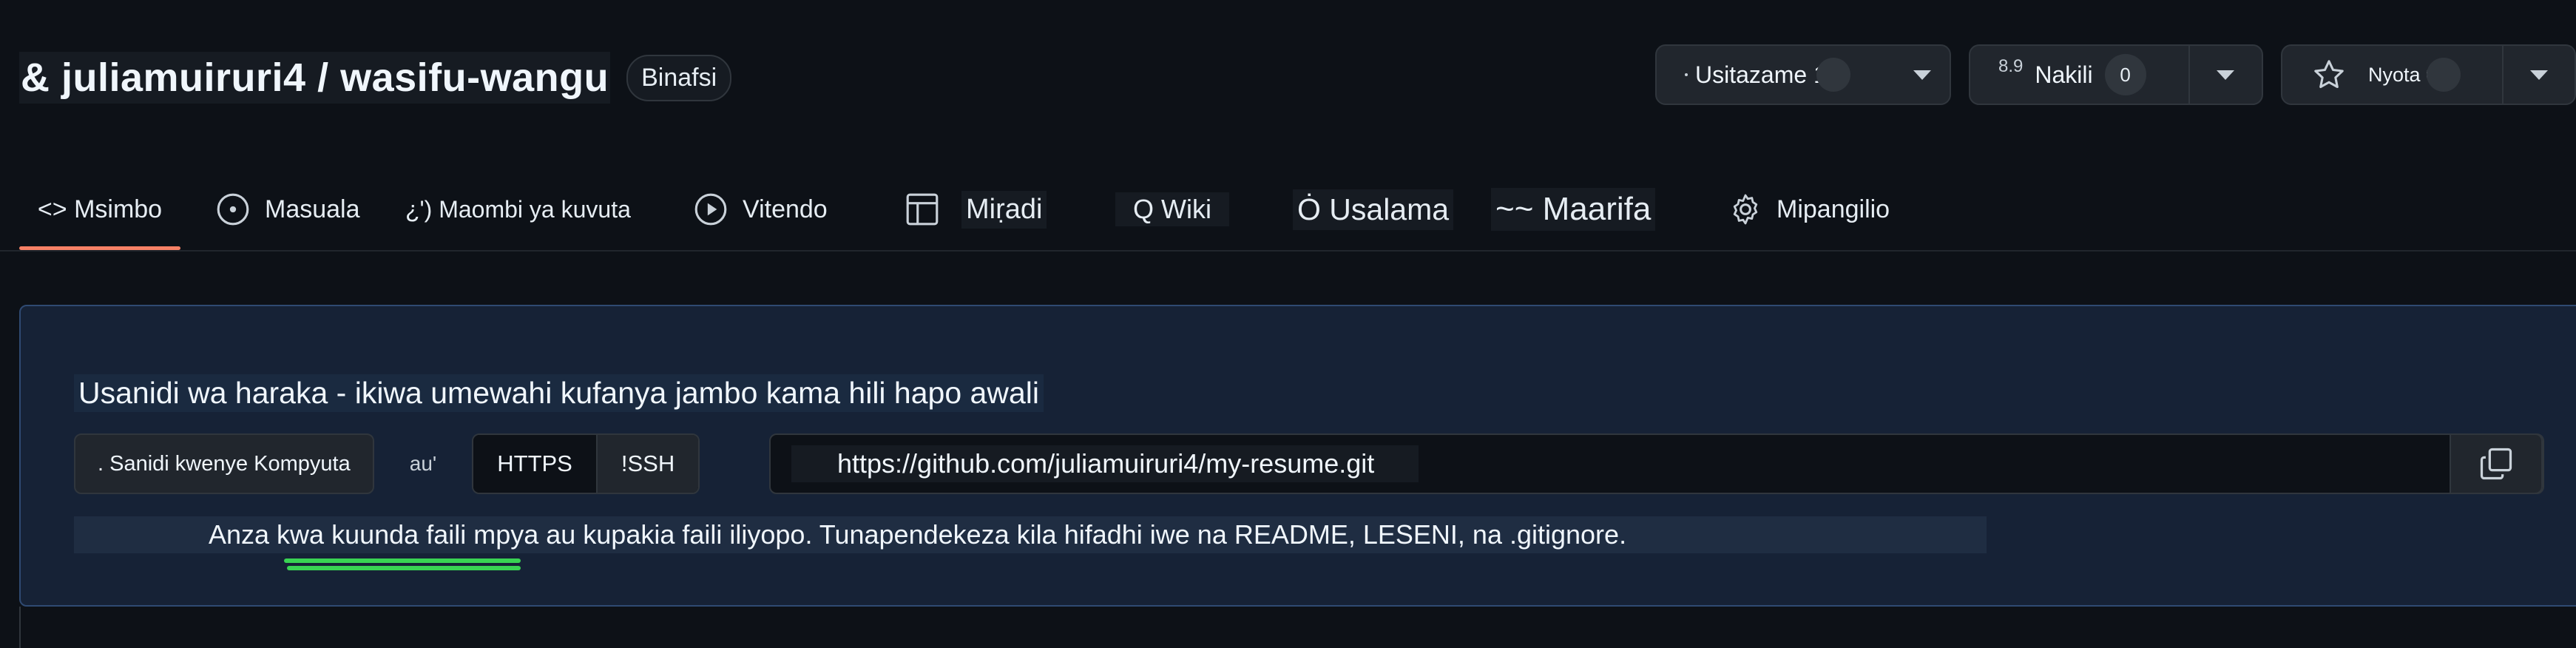 Image resolution: width=2576 pixels, height=648 pixels. Describe the element at coordinates (922, 209) in the screenshot. I see `table-icon` at that location.